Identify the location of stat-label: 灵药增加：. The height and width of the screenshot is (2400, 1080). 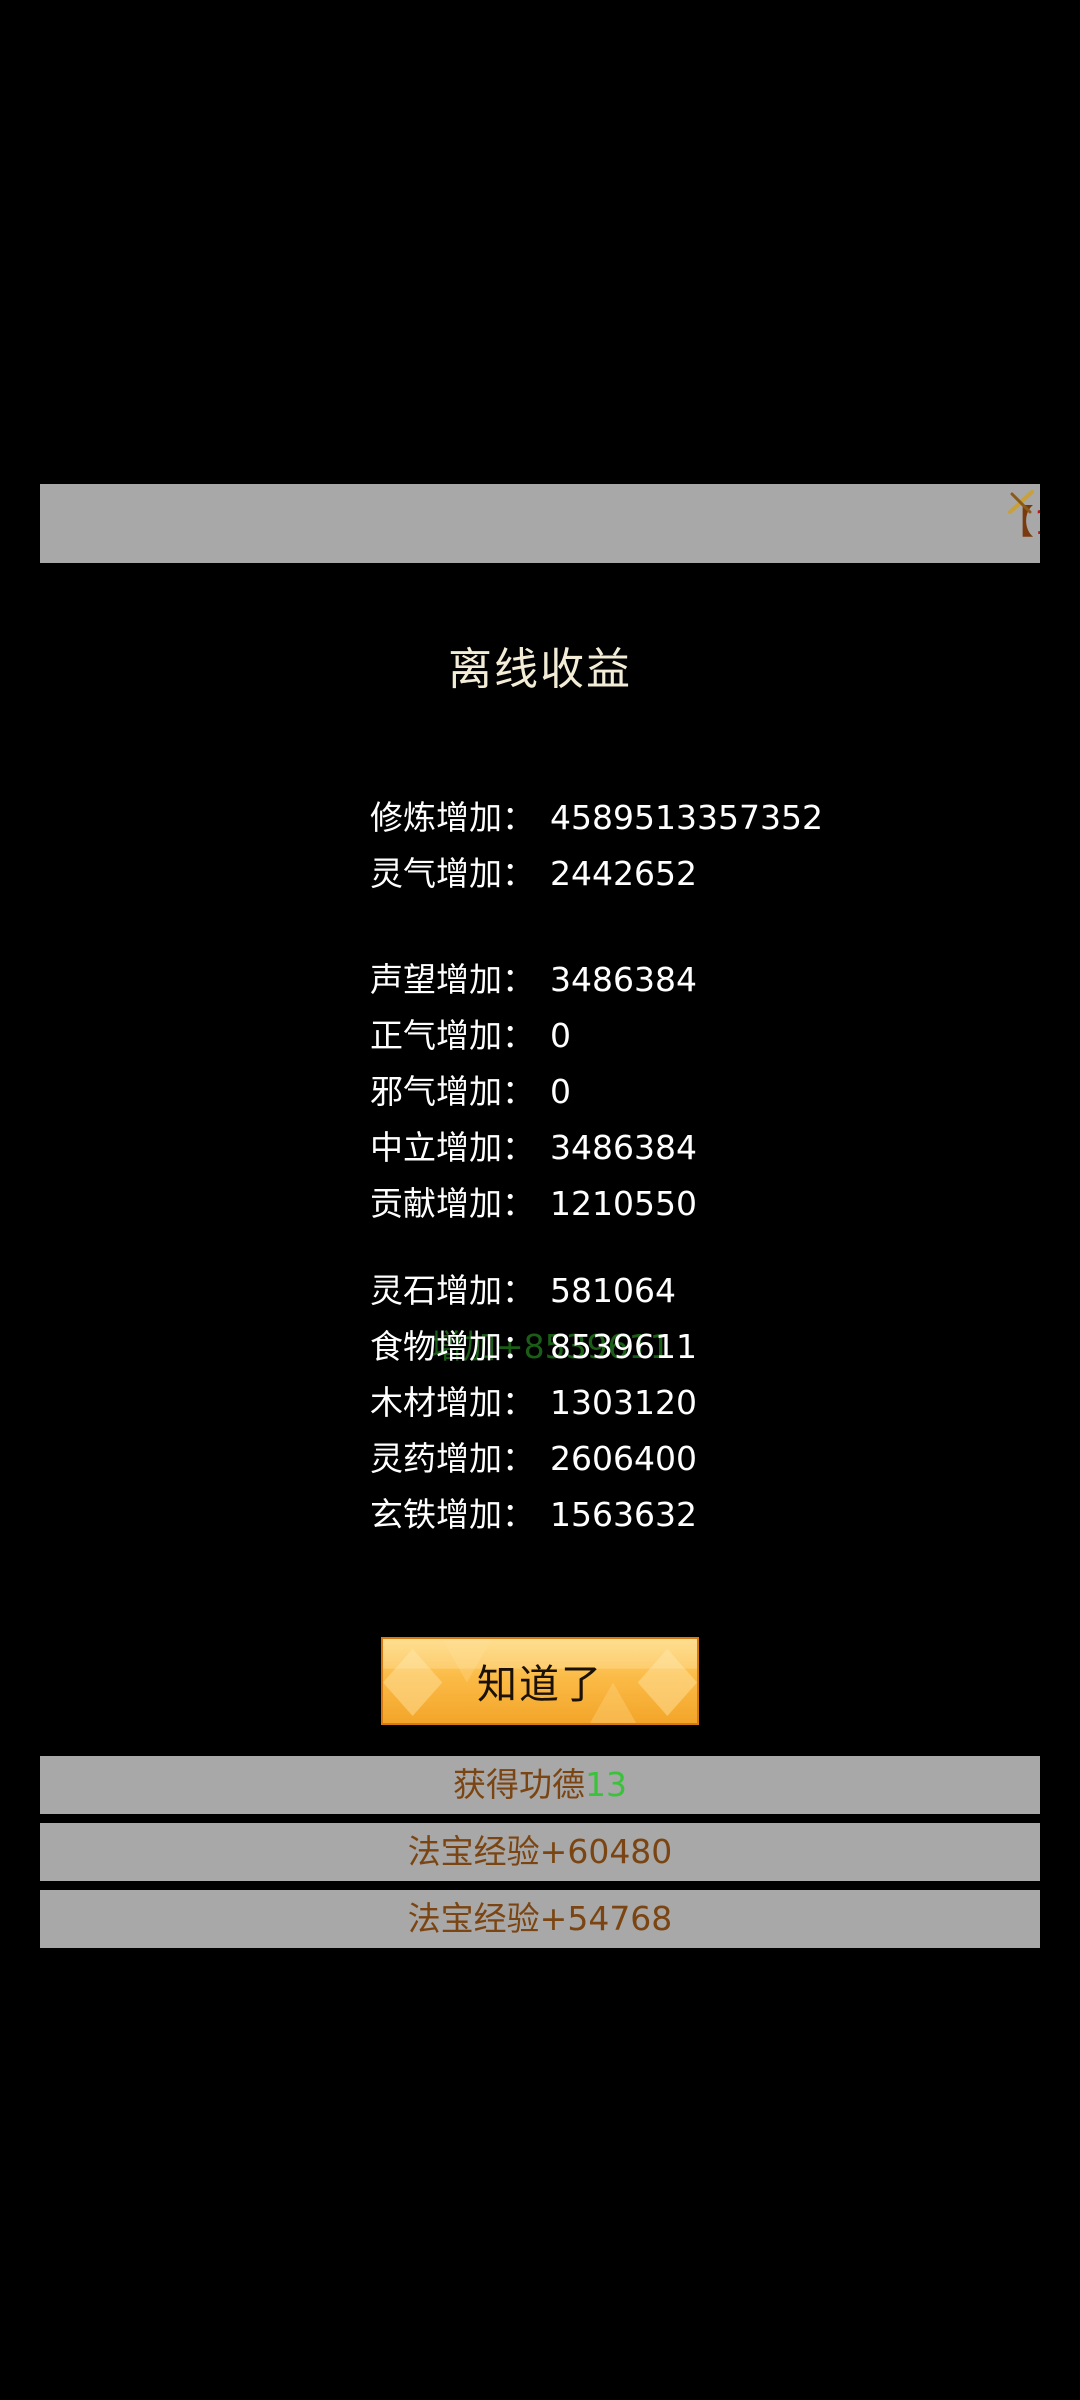
(452, 1458).